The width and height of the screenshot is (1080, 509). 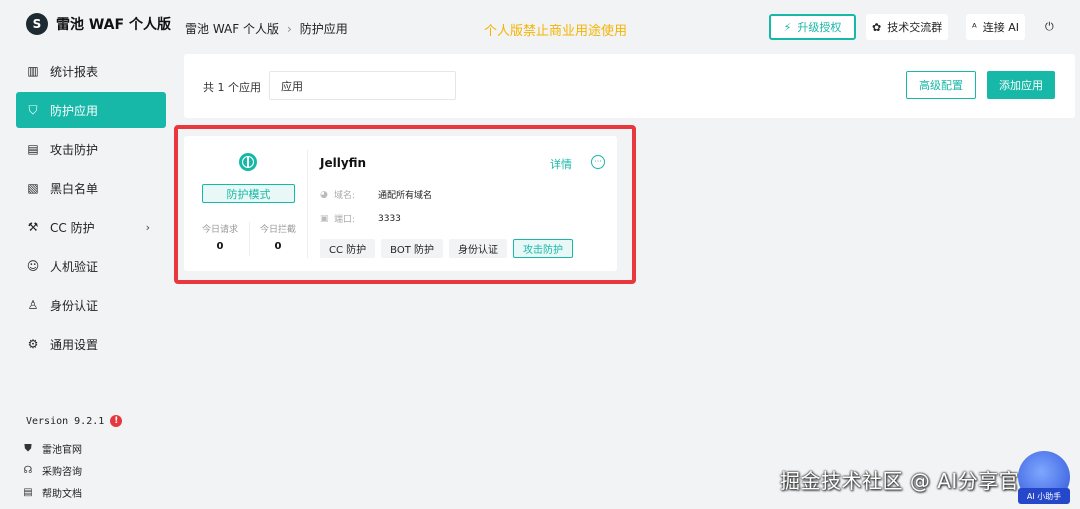 I want to click on connect-ai-button: ᴬ 连接 AI, so click(x=996, y=27).